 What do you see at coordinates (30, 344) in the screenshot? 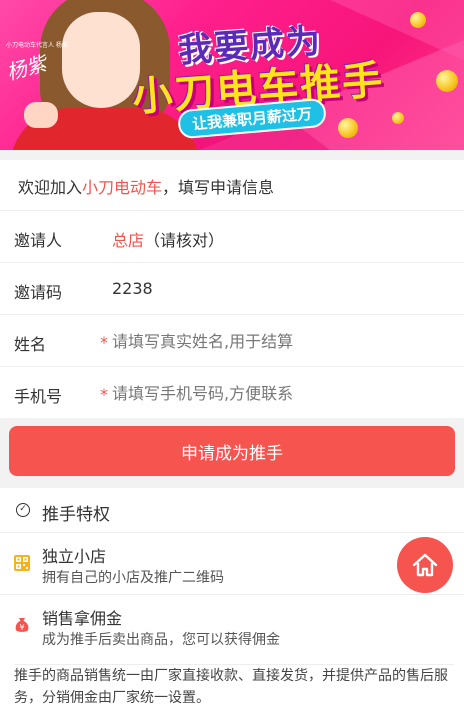
I see `name-label: 姓名` at bounding box center [30, 344].